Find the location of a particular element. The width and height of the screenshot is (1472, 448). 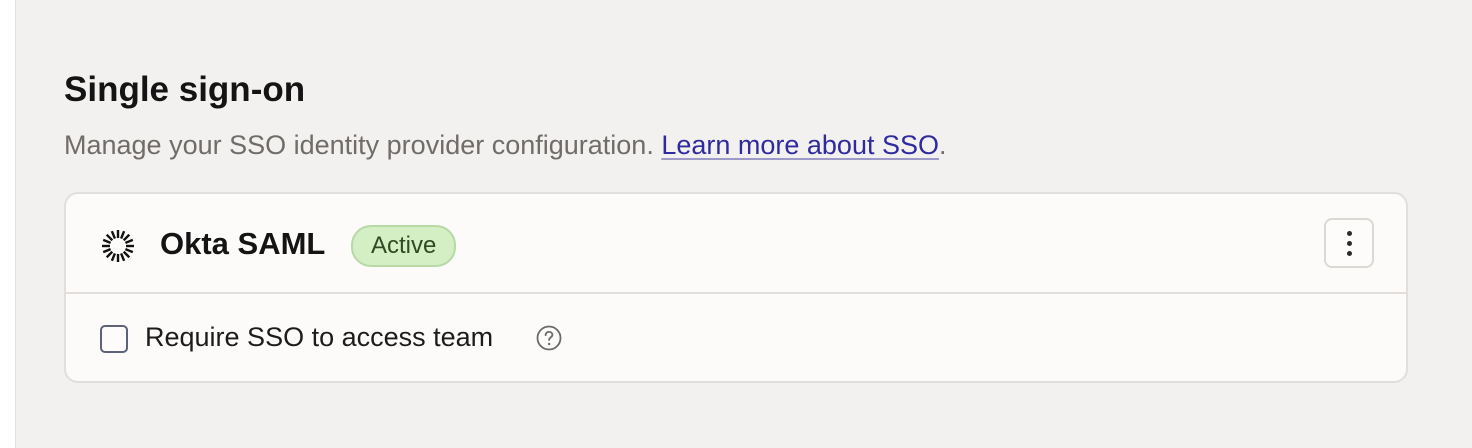

require-sso-checkbox is located at coordinates (114, 339).